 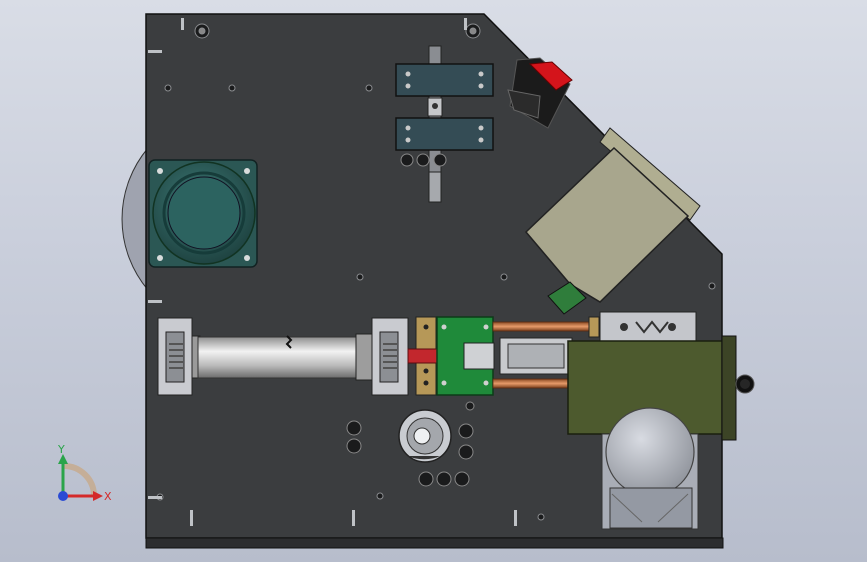 I want to click on square-motor, so click(x=203, y=213).